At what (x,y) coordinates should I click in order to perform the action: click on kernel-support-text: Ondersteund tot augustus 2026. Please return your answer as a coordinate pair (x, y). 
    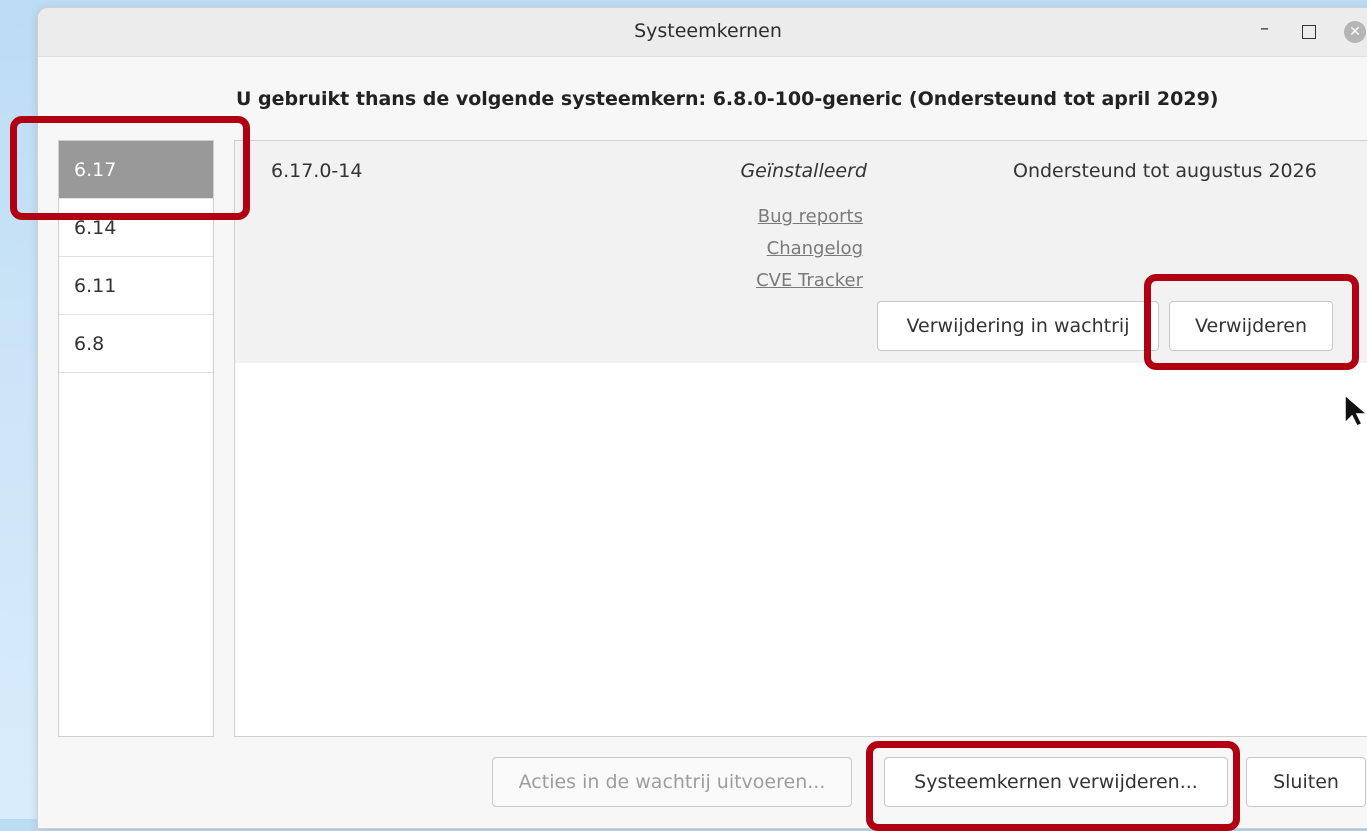
    Looking at the image, I should click on (1165, 171).